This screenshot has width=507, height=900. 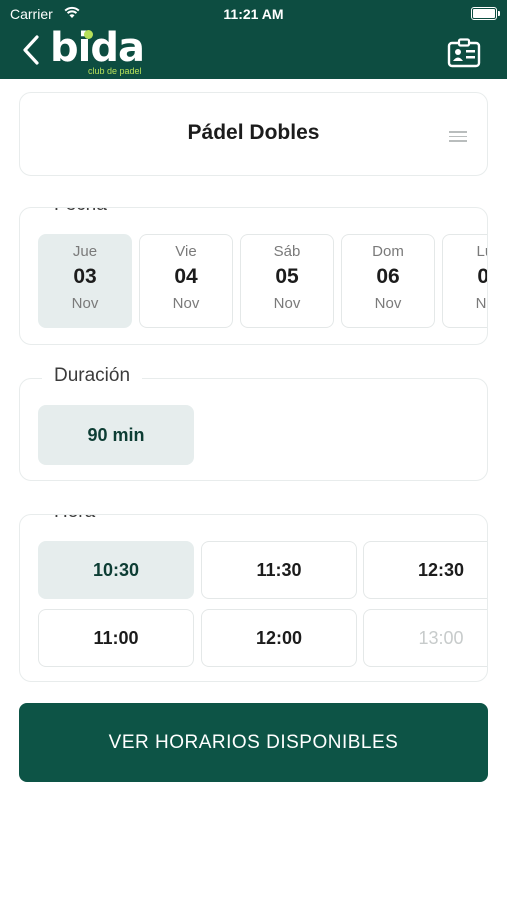 I want to click on activity-title: Pádel Dobles, so click(x=253, y=132).